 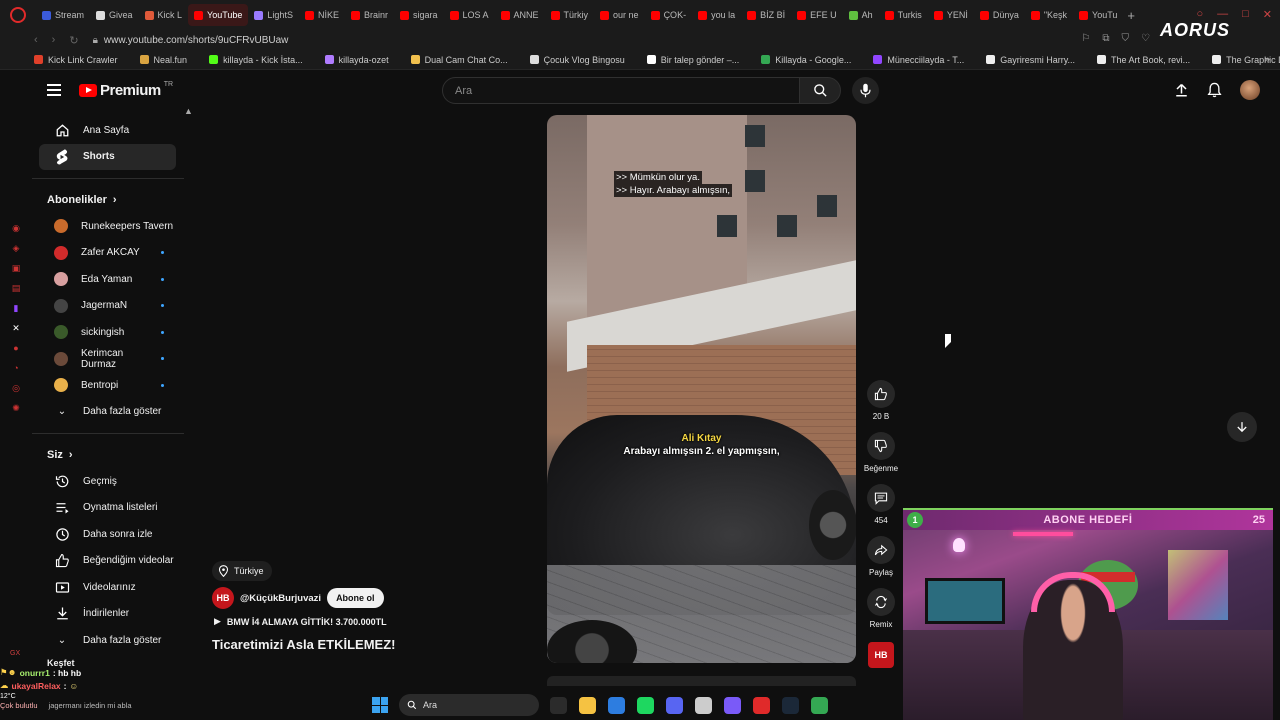 What do you see at coordinates (1145, 38) in the screenshot?
I see `heart-icon: ♡` at bounding box center [1145, 38].